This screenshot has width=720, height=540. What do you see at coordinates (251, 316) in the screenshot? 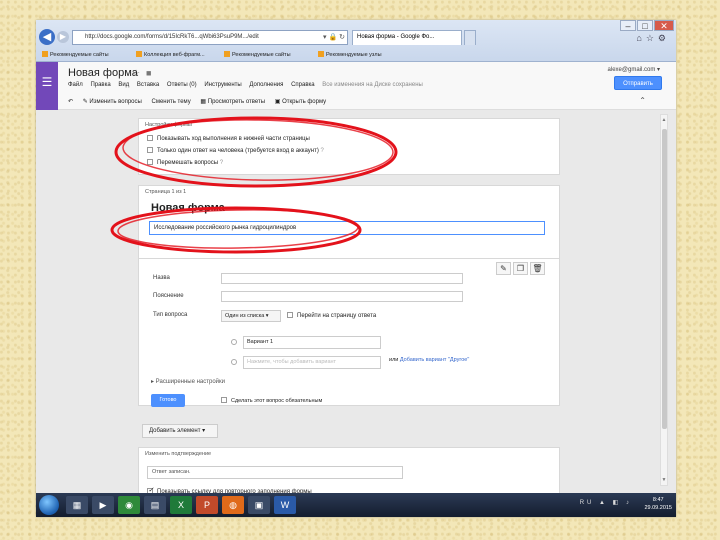
I see `question-type-select: Один из списка ▾` at bounding box center [251, 316].